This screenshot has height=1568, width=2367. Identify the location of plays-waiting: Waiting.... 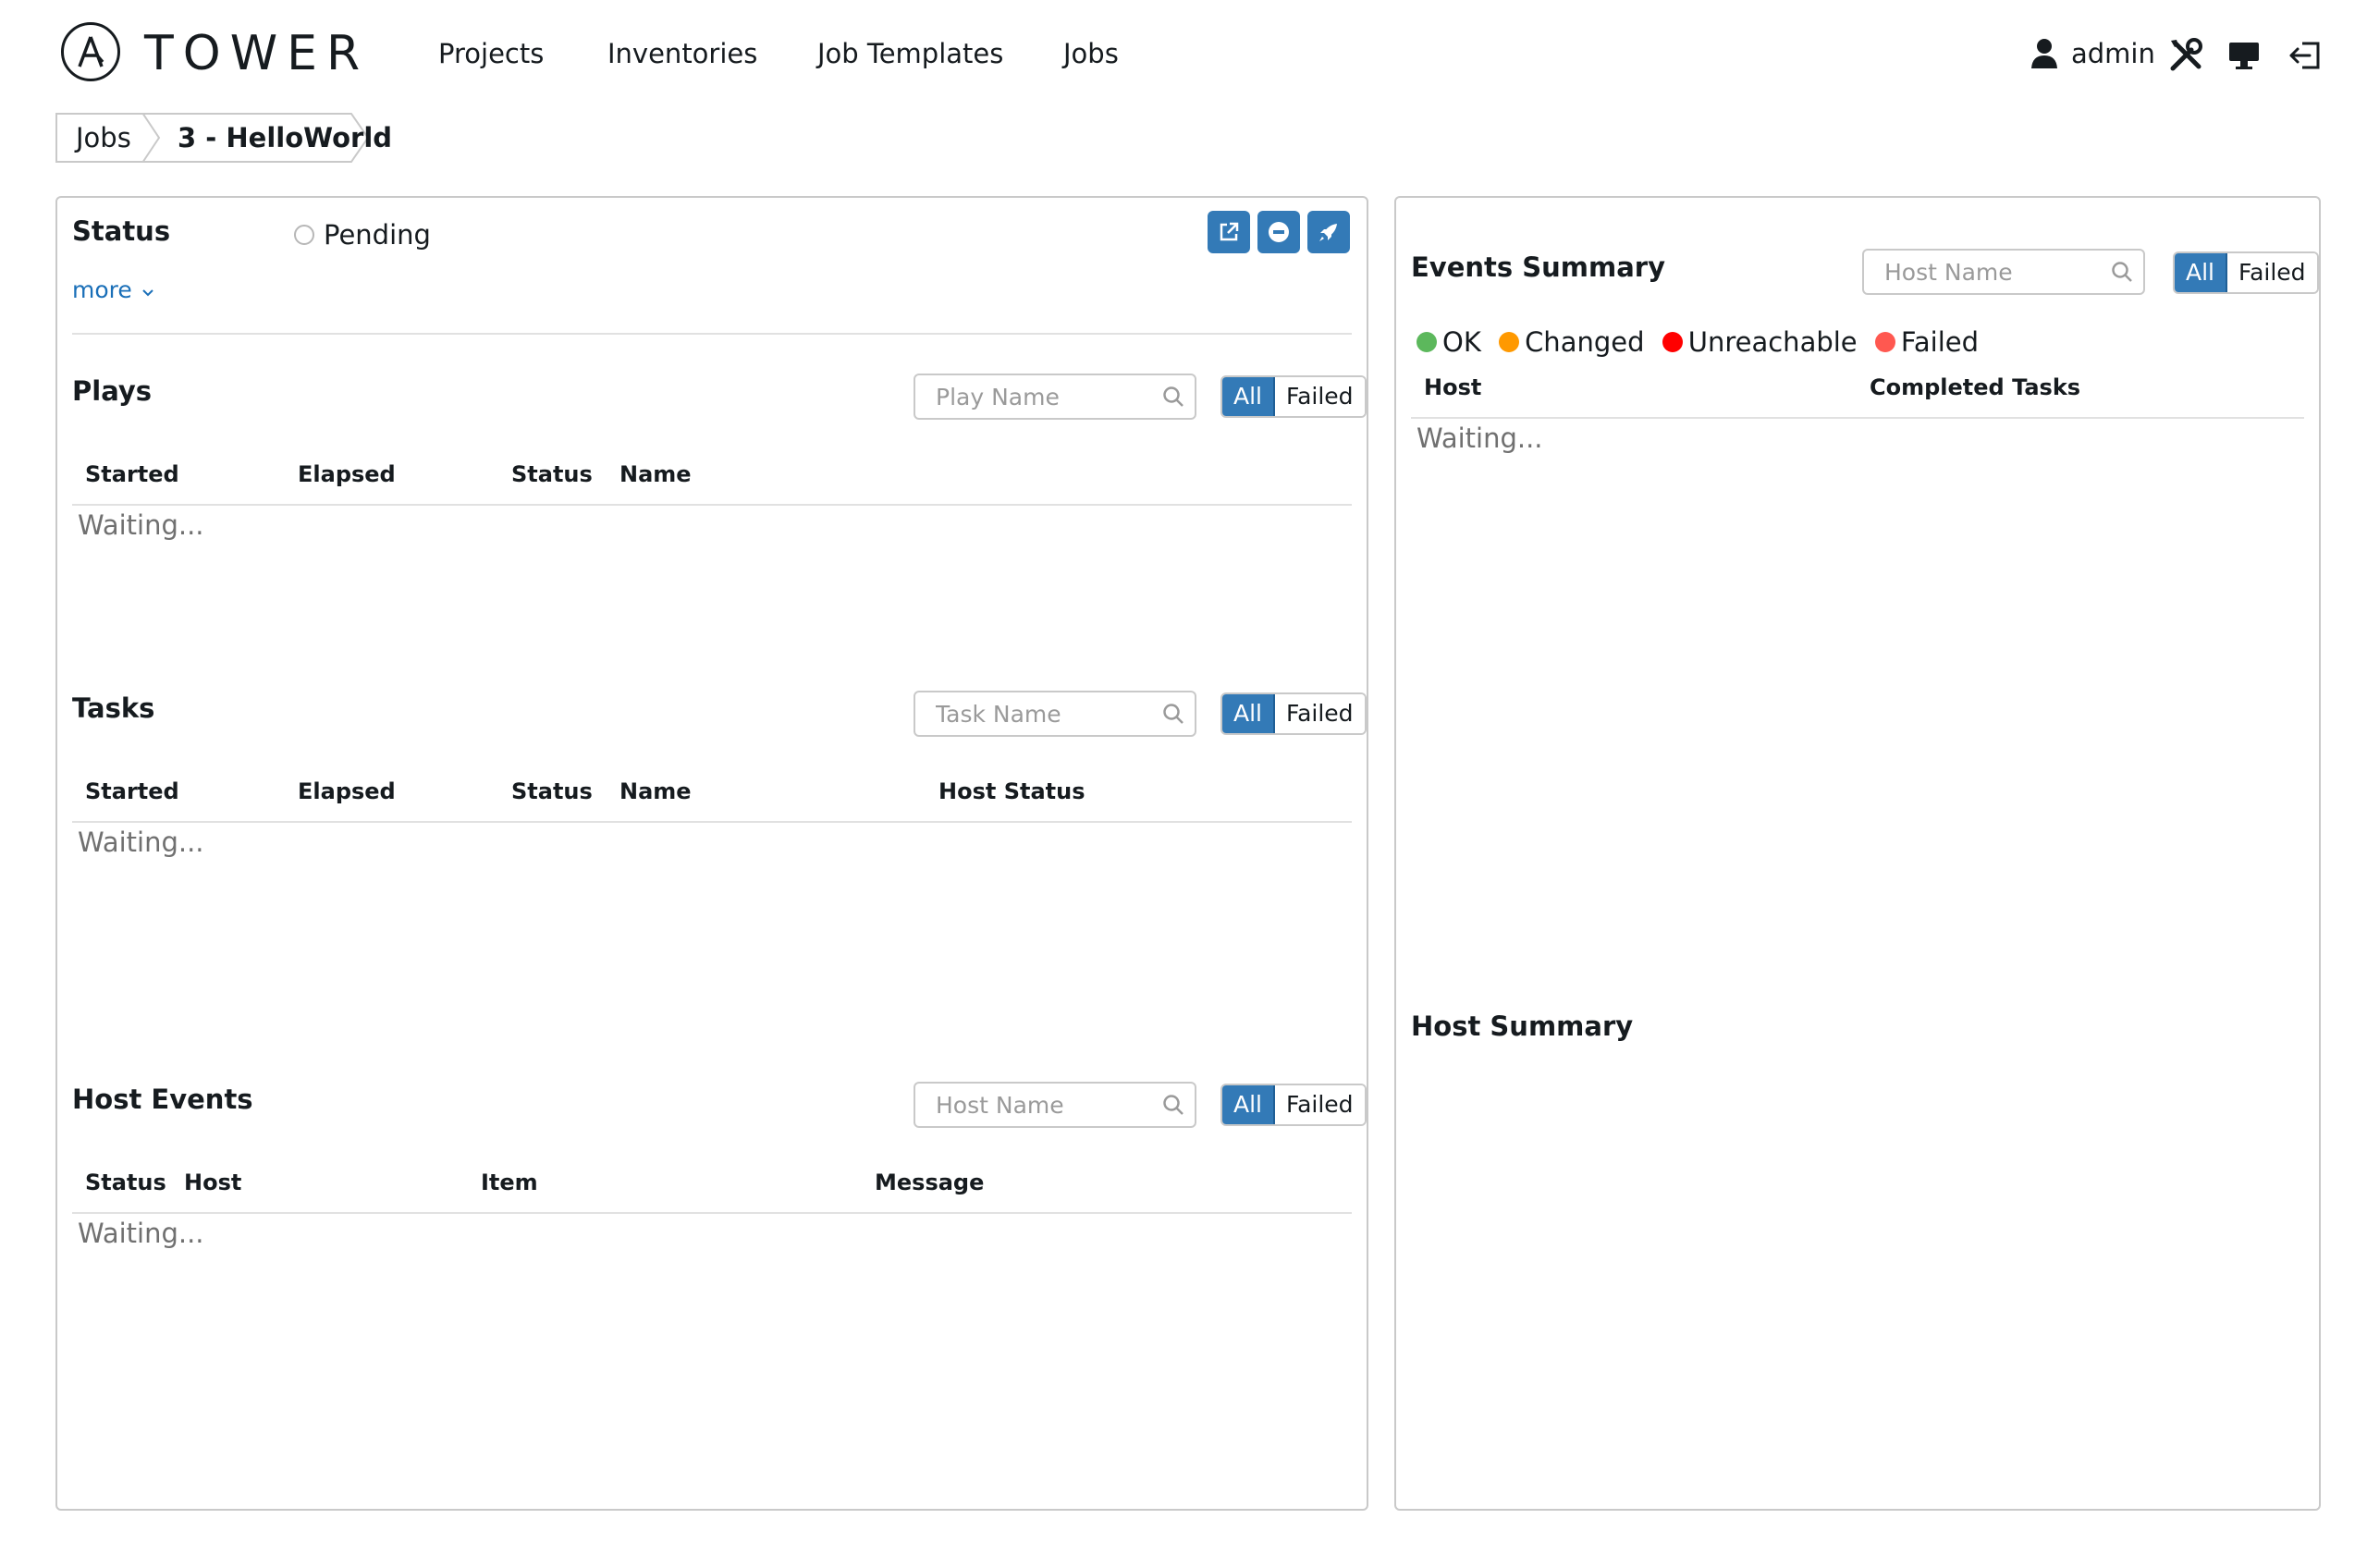
(141, 525).